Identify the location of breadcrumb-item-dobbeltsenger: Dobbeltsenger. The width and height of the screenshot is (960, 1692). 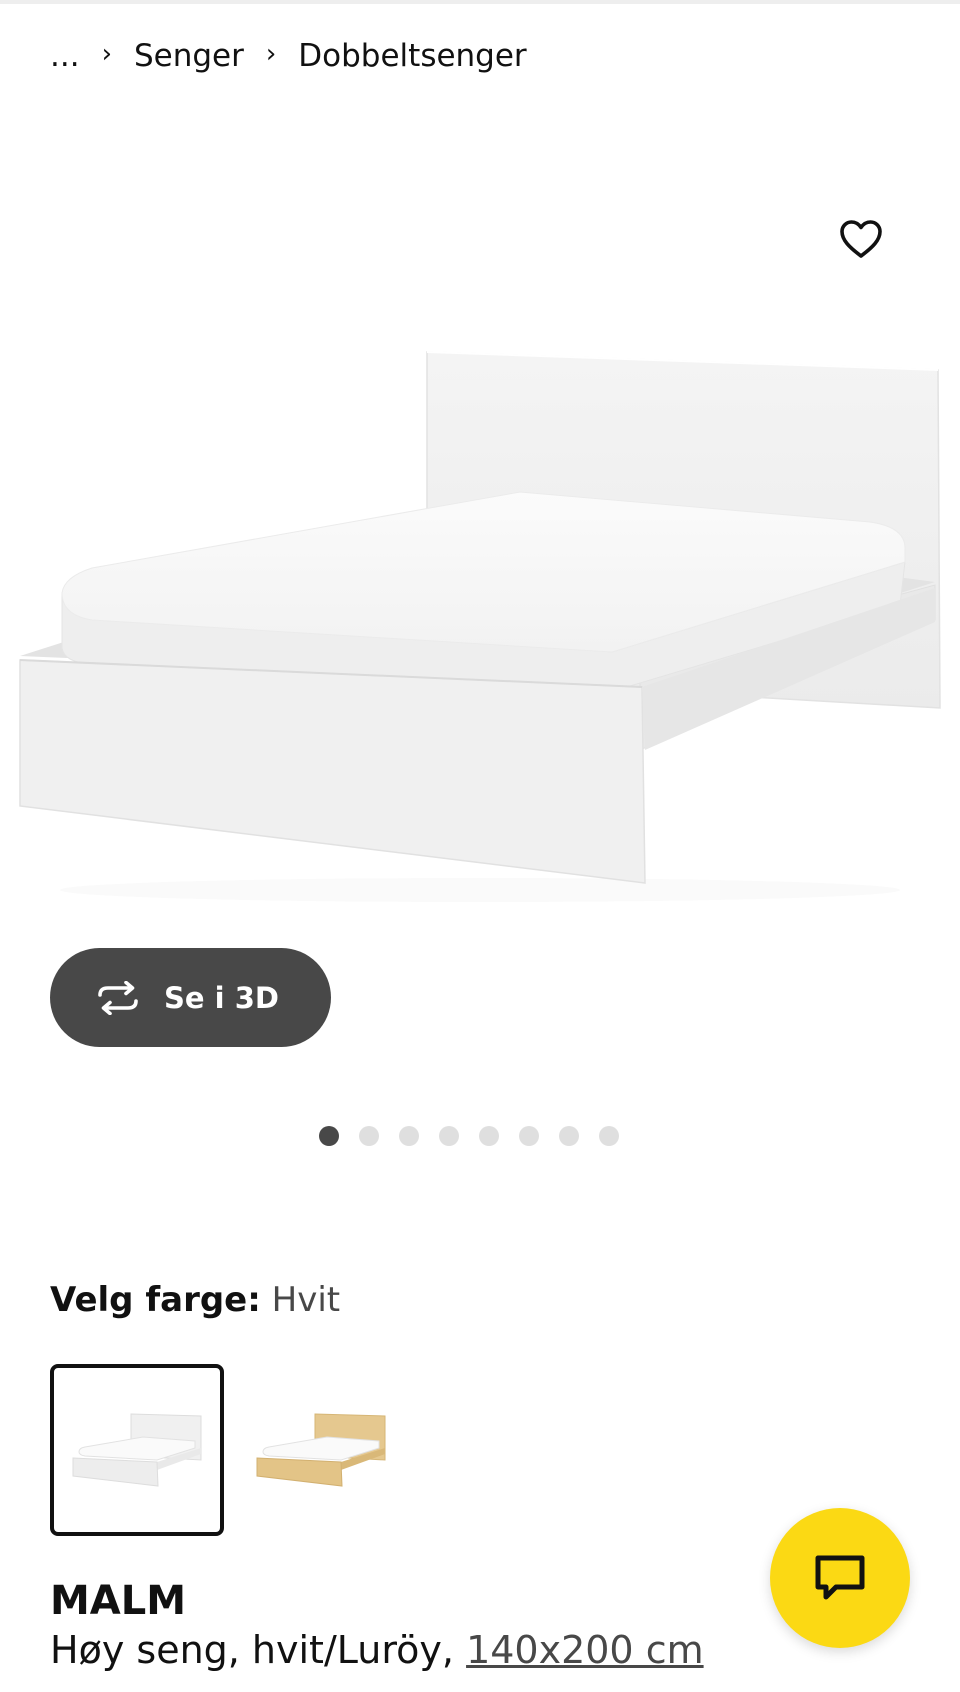
(412, 56).